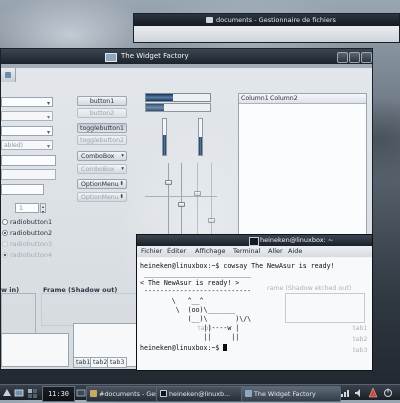  I want to click on terminal-prompt-line: heineken@linuxbox:~$, so click(184, 348).